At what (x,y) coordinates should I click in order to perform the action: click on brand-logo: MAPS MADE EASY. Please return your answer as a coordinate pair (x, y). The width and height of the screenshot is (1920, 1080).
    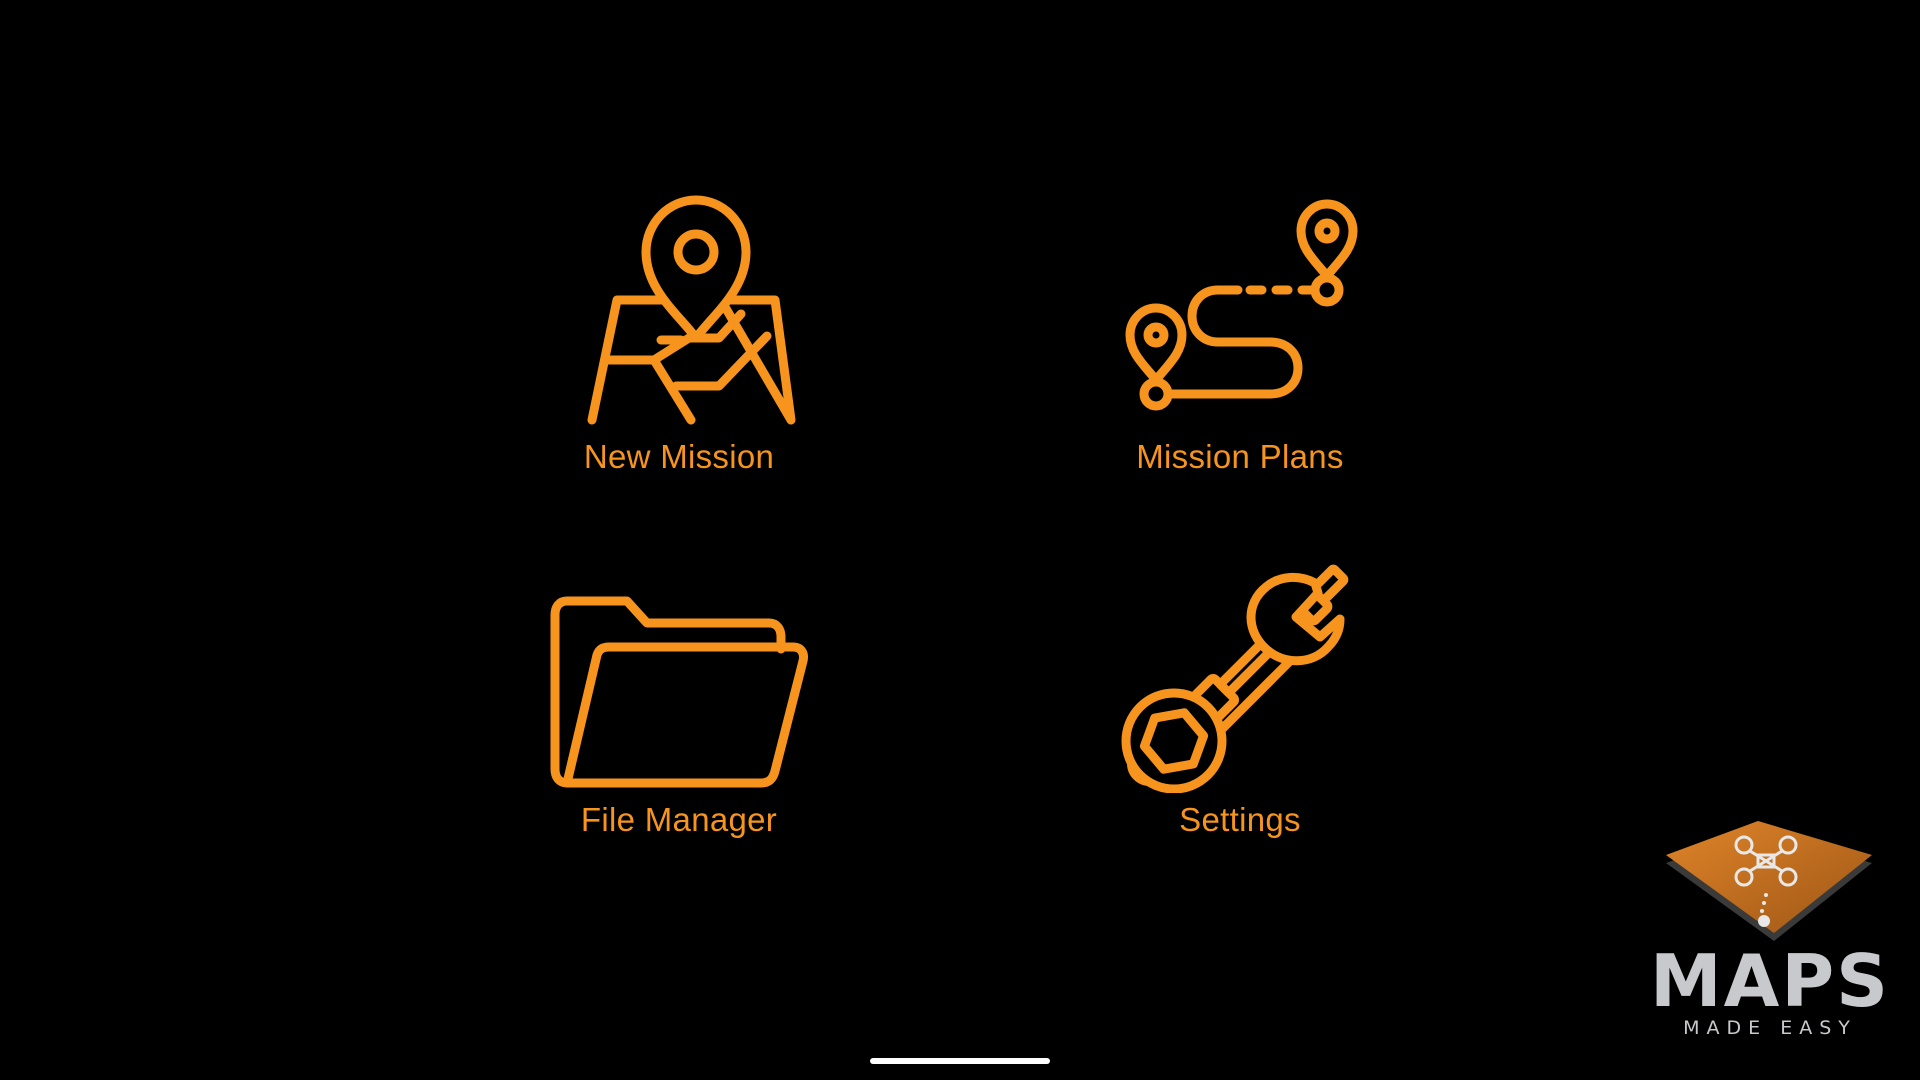
    Looking at the image, I should click on (1770, 930).